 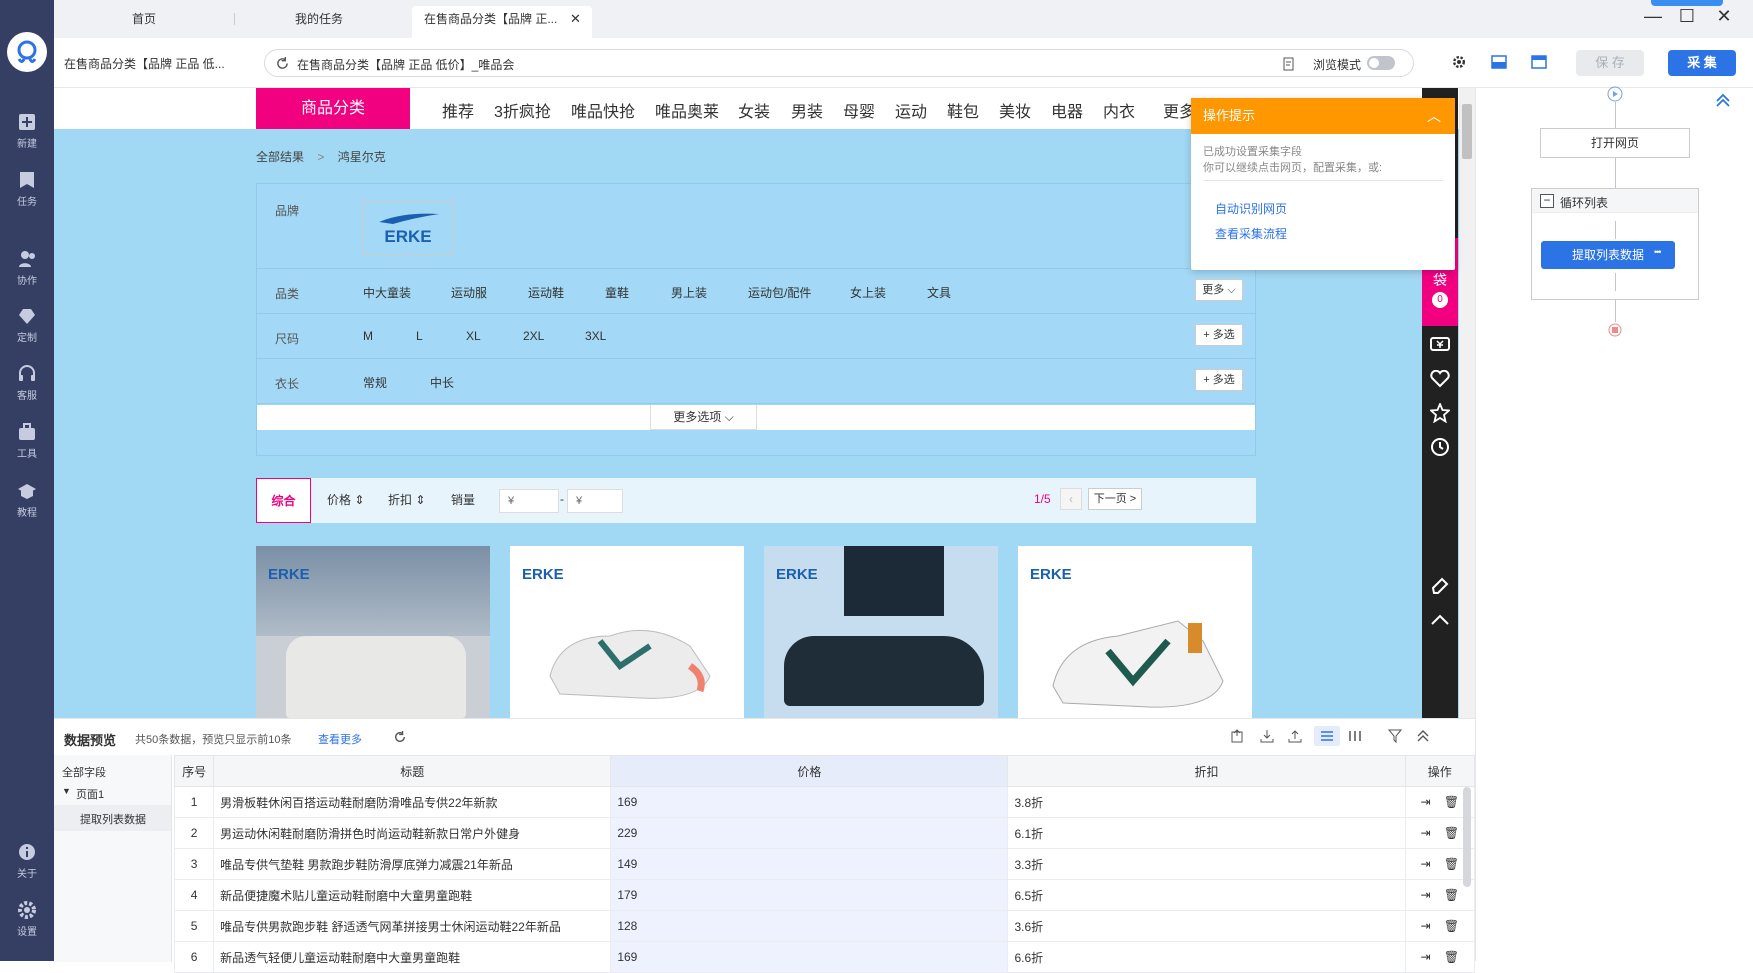 What do you see at coordinates (522, 110) in the screenshot?
I see `nav-link: 3折疯抢` at bounding box center [522, 110].